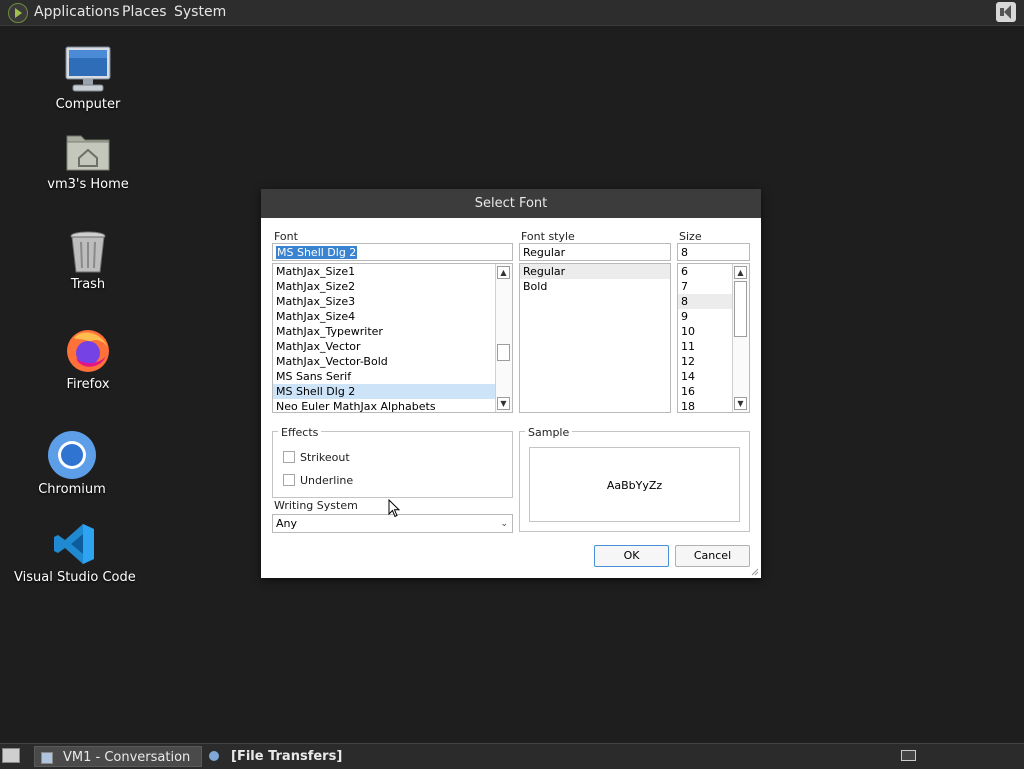 This screenshot has height=769, width=1024. Describe the element at coordinates (47, 758) in the screenshot. I see `window-icon` at that location.